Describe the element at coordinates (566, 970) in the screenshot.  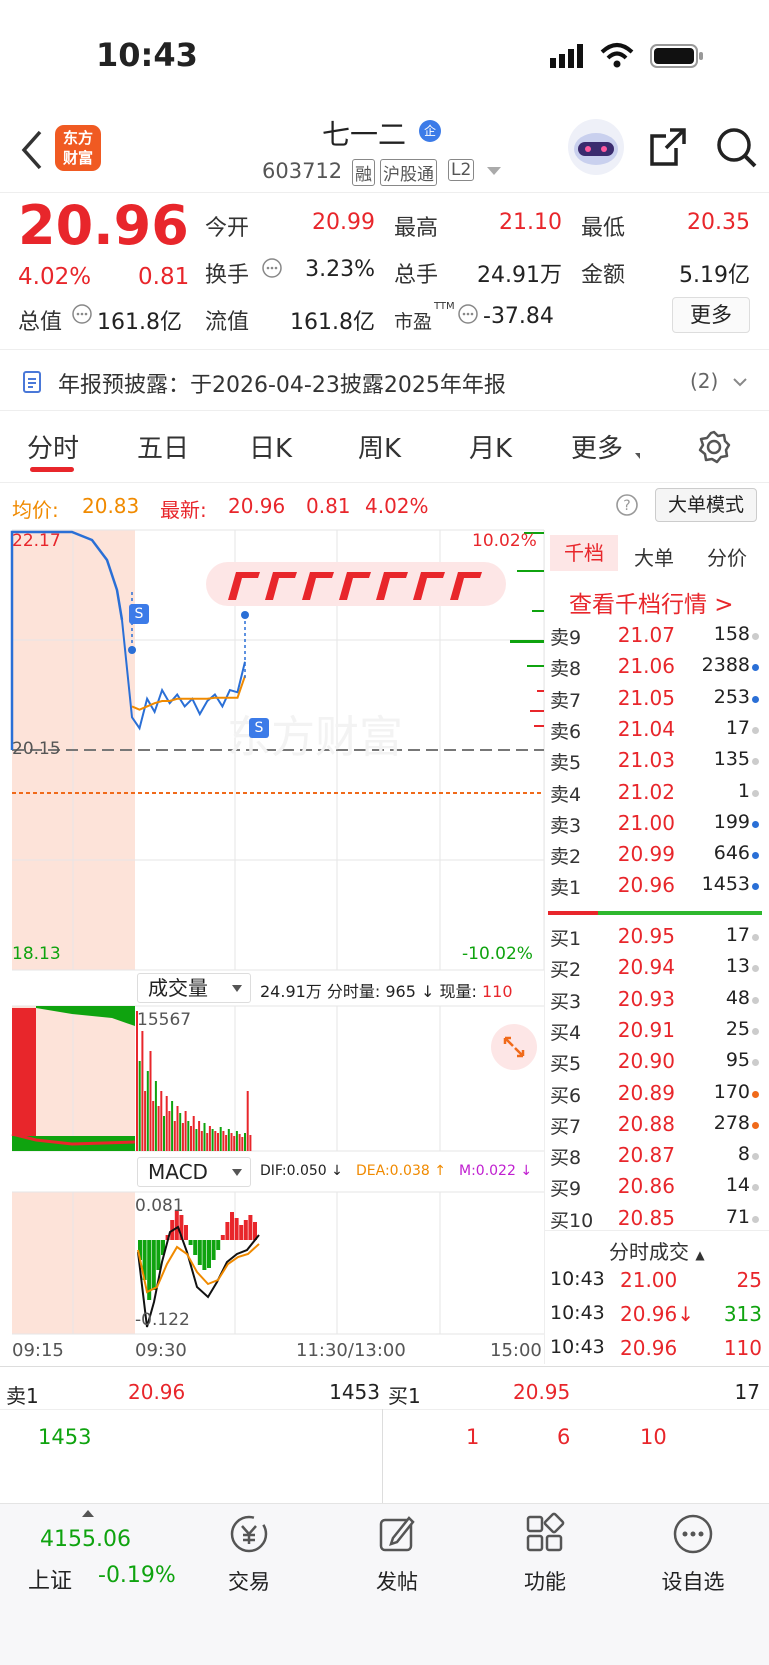
I see `bids-level-label: 买2` at that location.